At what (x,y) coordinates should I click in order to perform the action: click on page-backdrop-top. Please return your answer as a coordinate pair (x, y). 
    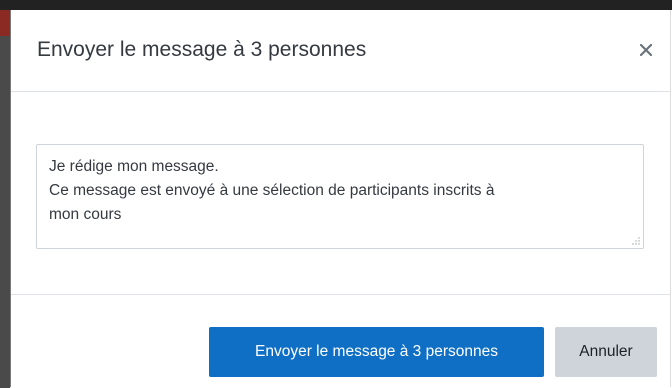
    Looking at the image, I should click on (336, 5).